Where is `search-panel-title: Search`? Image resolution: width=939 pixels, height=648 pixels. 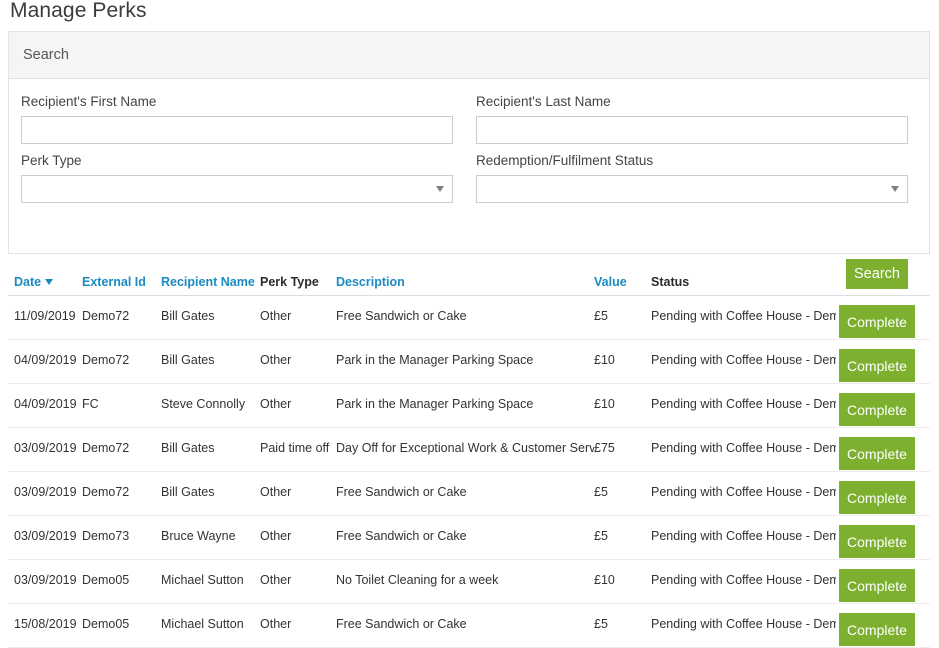 search-panel-title: Search is located at coordinates (46, 55).